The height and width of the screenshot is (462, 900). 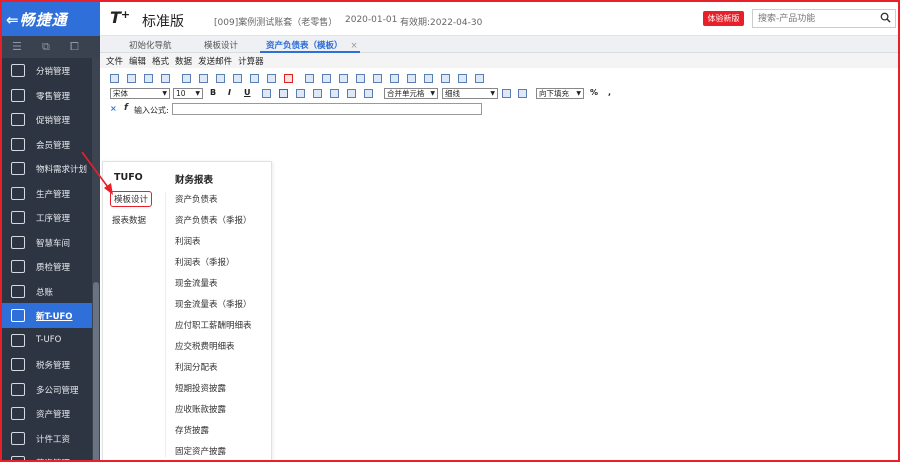 I want to click on insert-row-icon, so click(x=394, y=78).